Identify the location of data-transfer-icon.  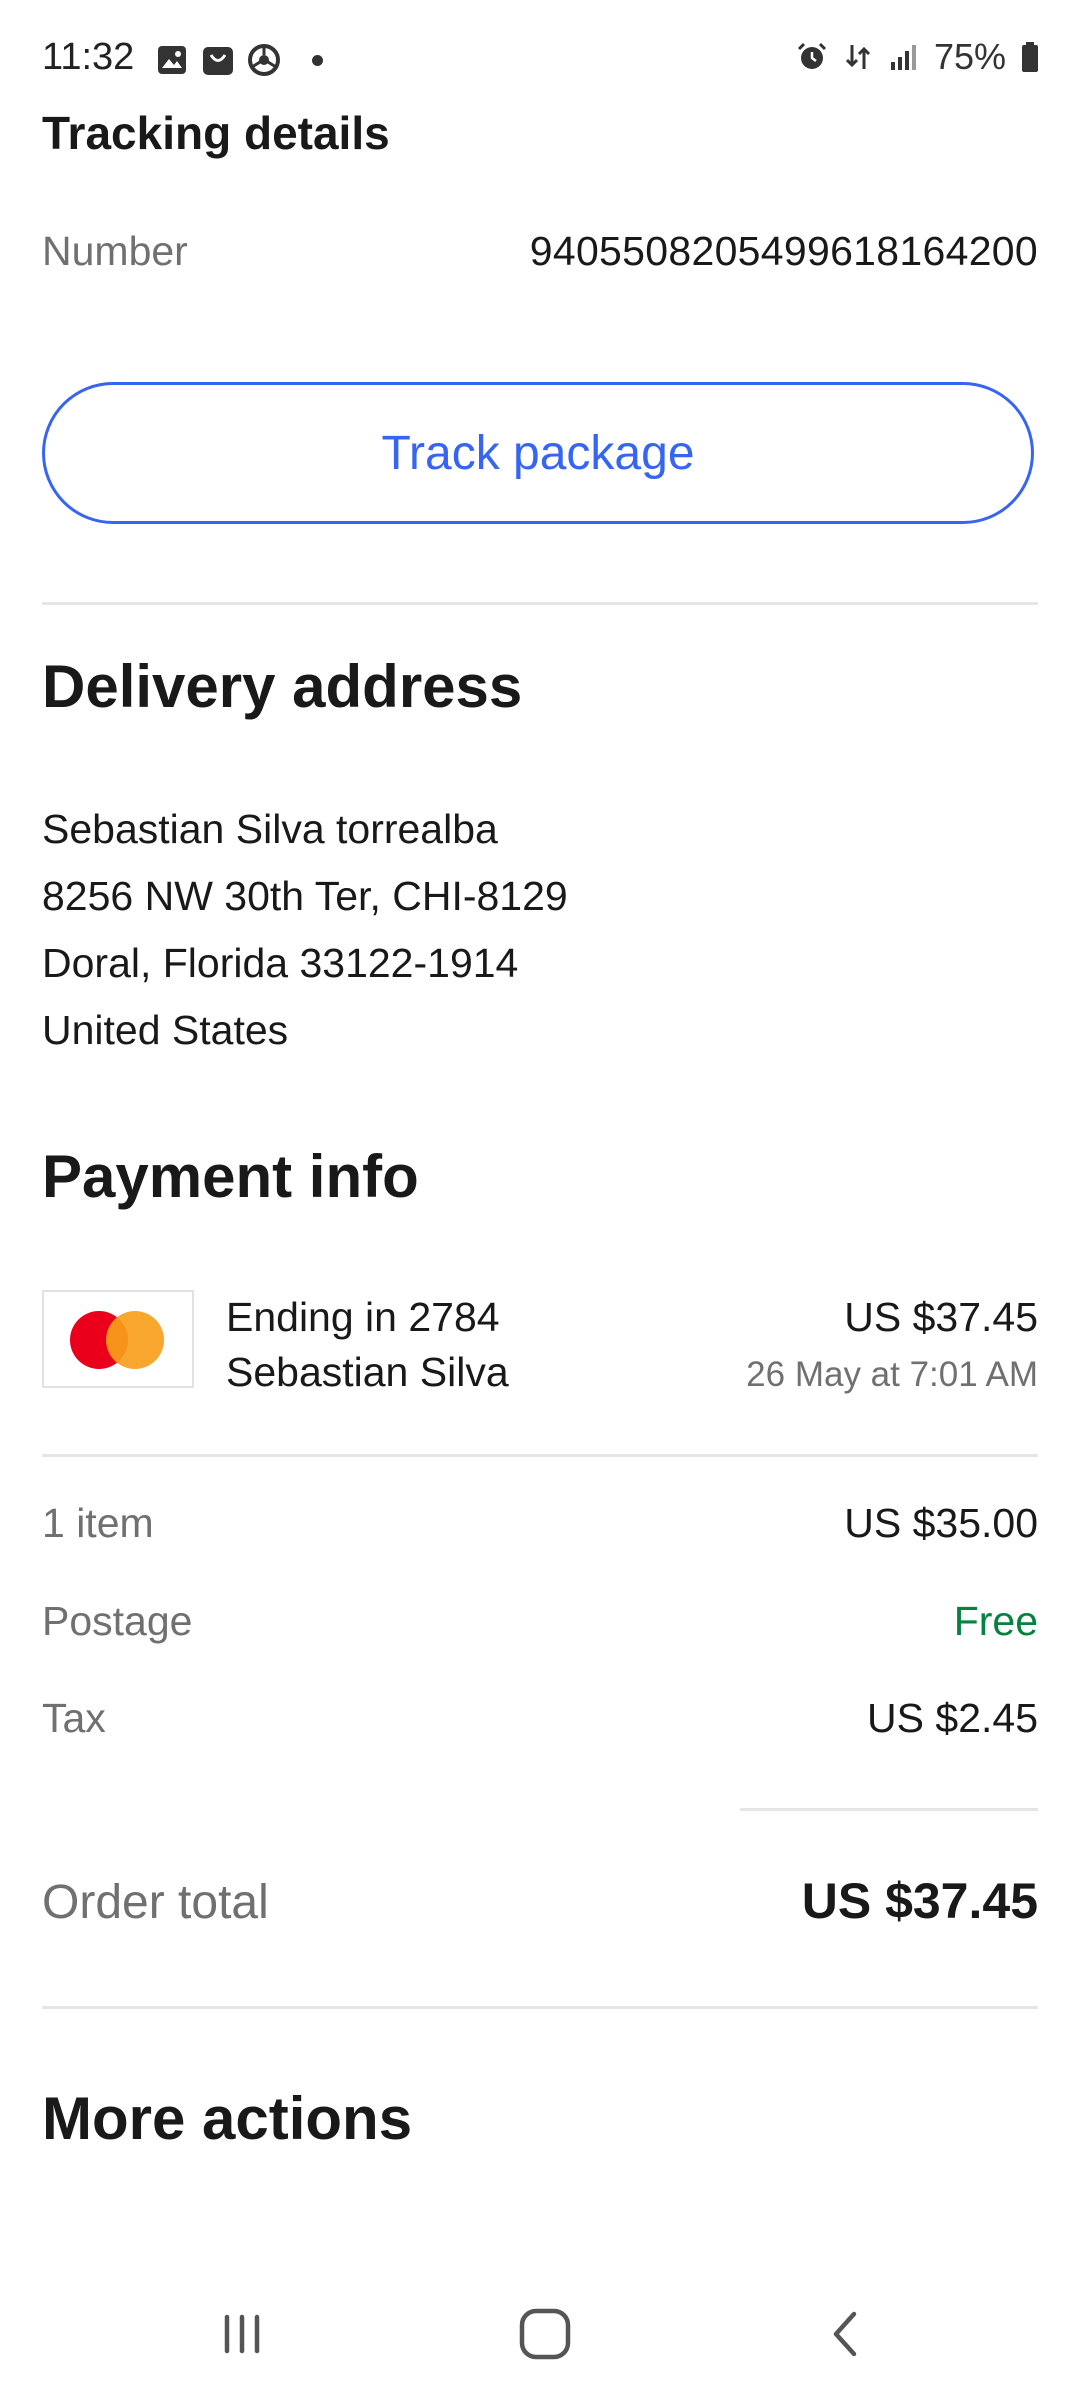
(858, 57).